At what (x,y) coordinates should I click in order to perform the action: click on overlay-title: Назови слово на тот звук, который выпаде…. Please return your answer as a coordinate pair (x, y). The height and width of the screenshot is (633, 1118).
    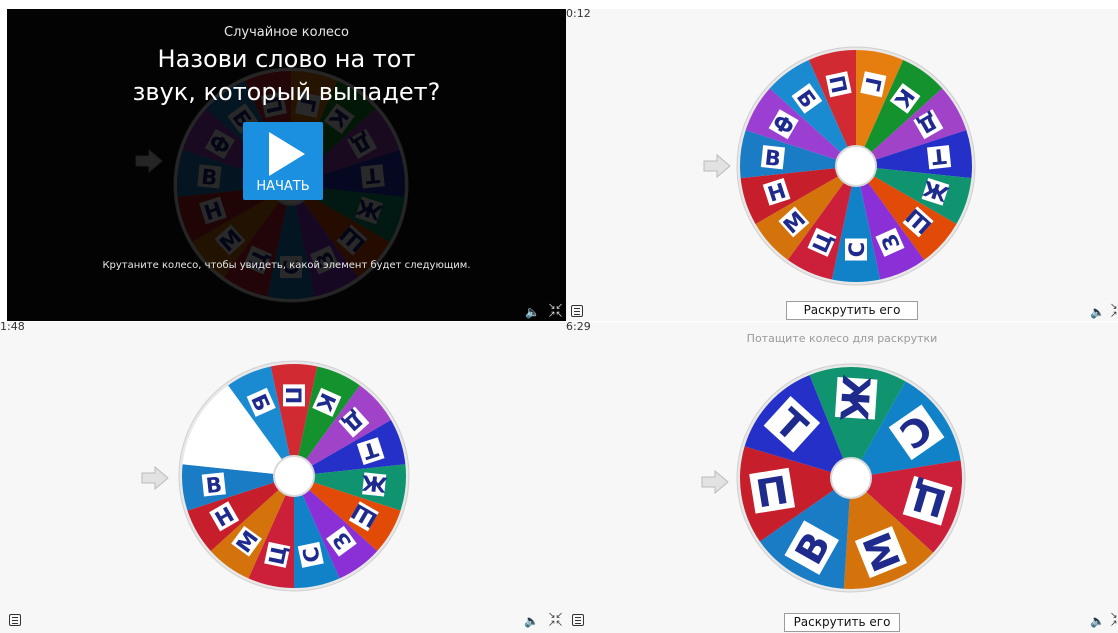
    Looking at the image, I should click on (286, 76).